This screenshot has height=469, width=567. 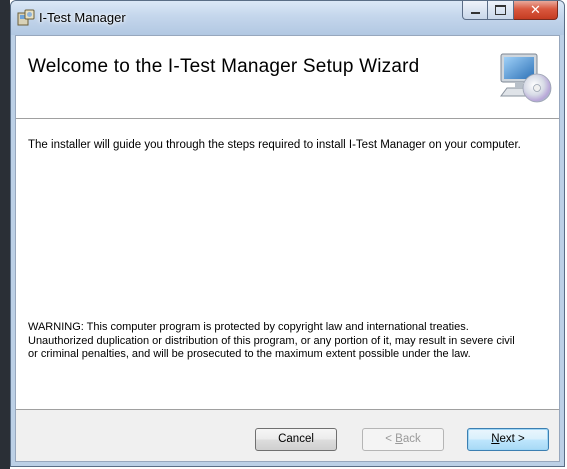 I want to click on cancel-button: Cancel, so click(x=296, y=439).